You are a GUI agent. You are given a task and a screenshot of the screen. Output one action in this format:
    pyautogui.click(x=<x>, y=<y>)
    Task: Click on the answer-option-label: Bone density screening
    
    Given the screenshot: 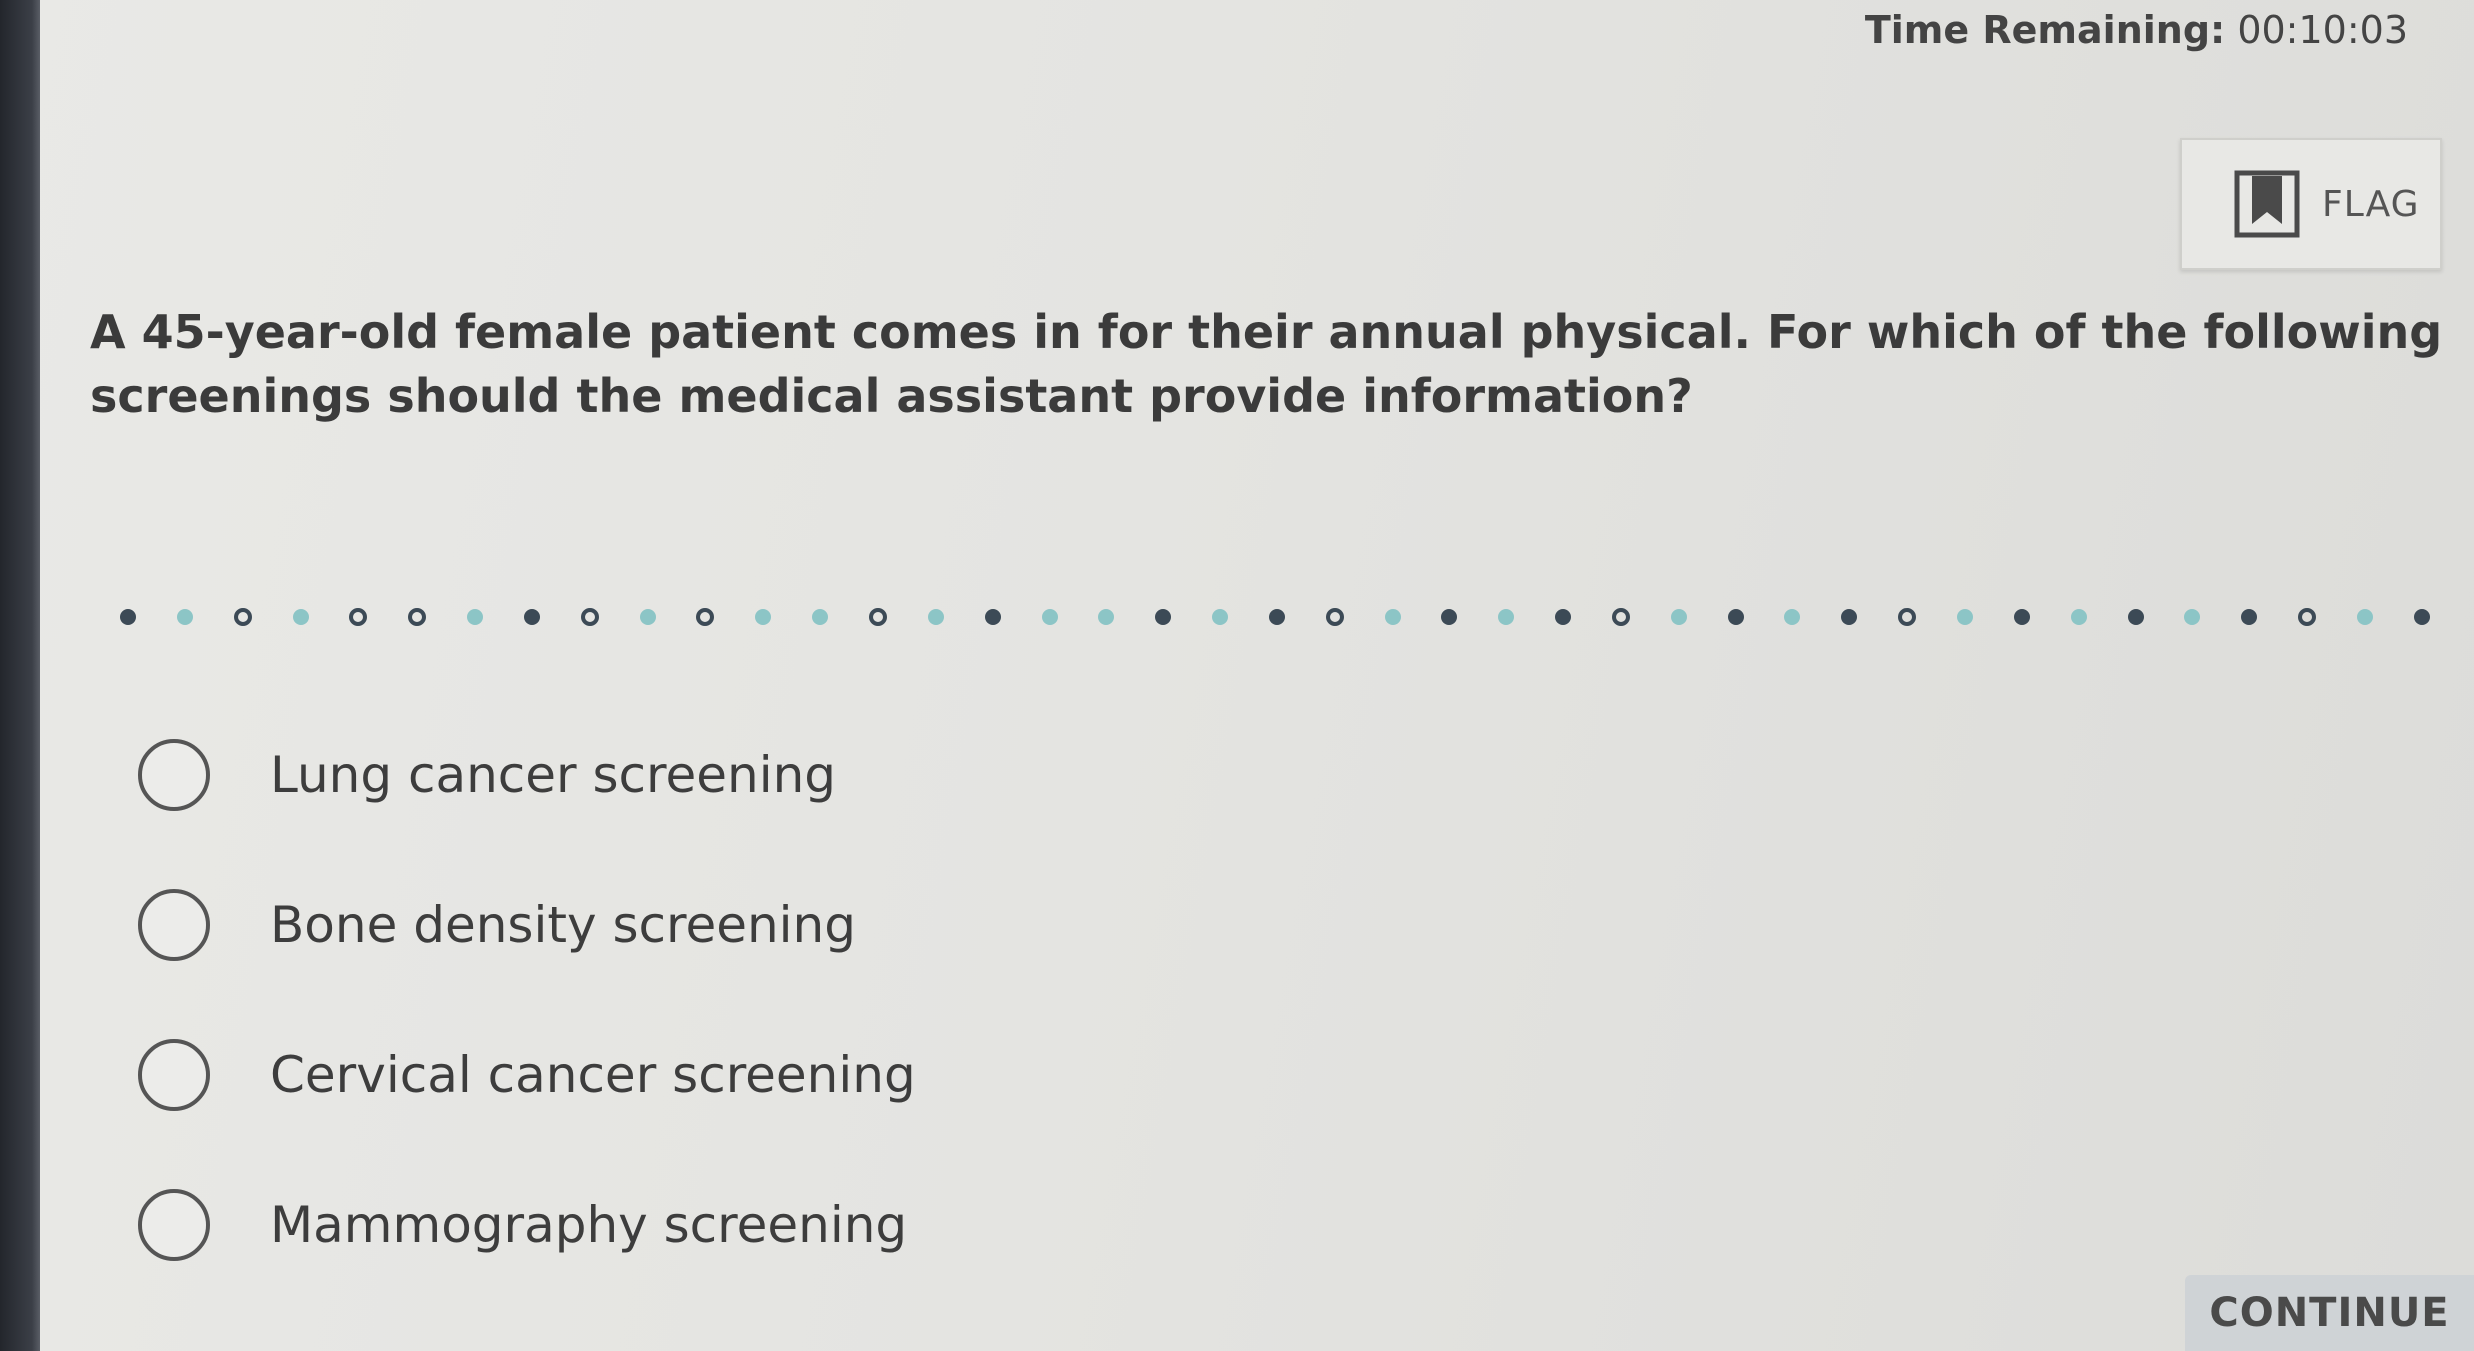 What is the action you would take?
    pyautogui.click(x=563, y=925)
    